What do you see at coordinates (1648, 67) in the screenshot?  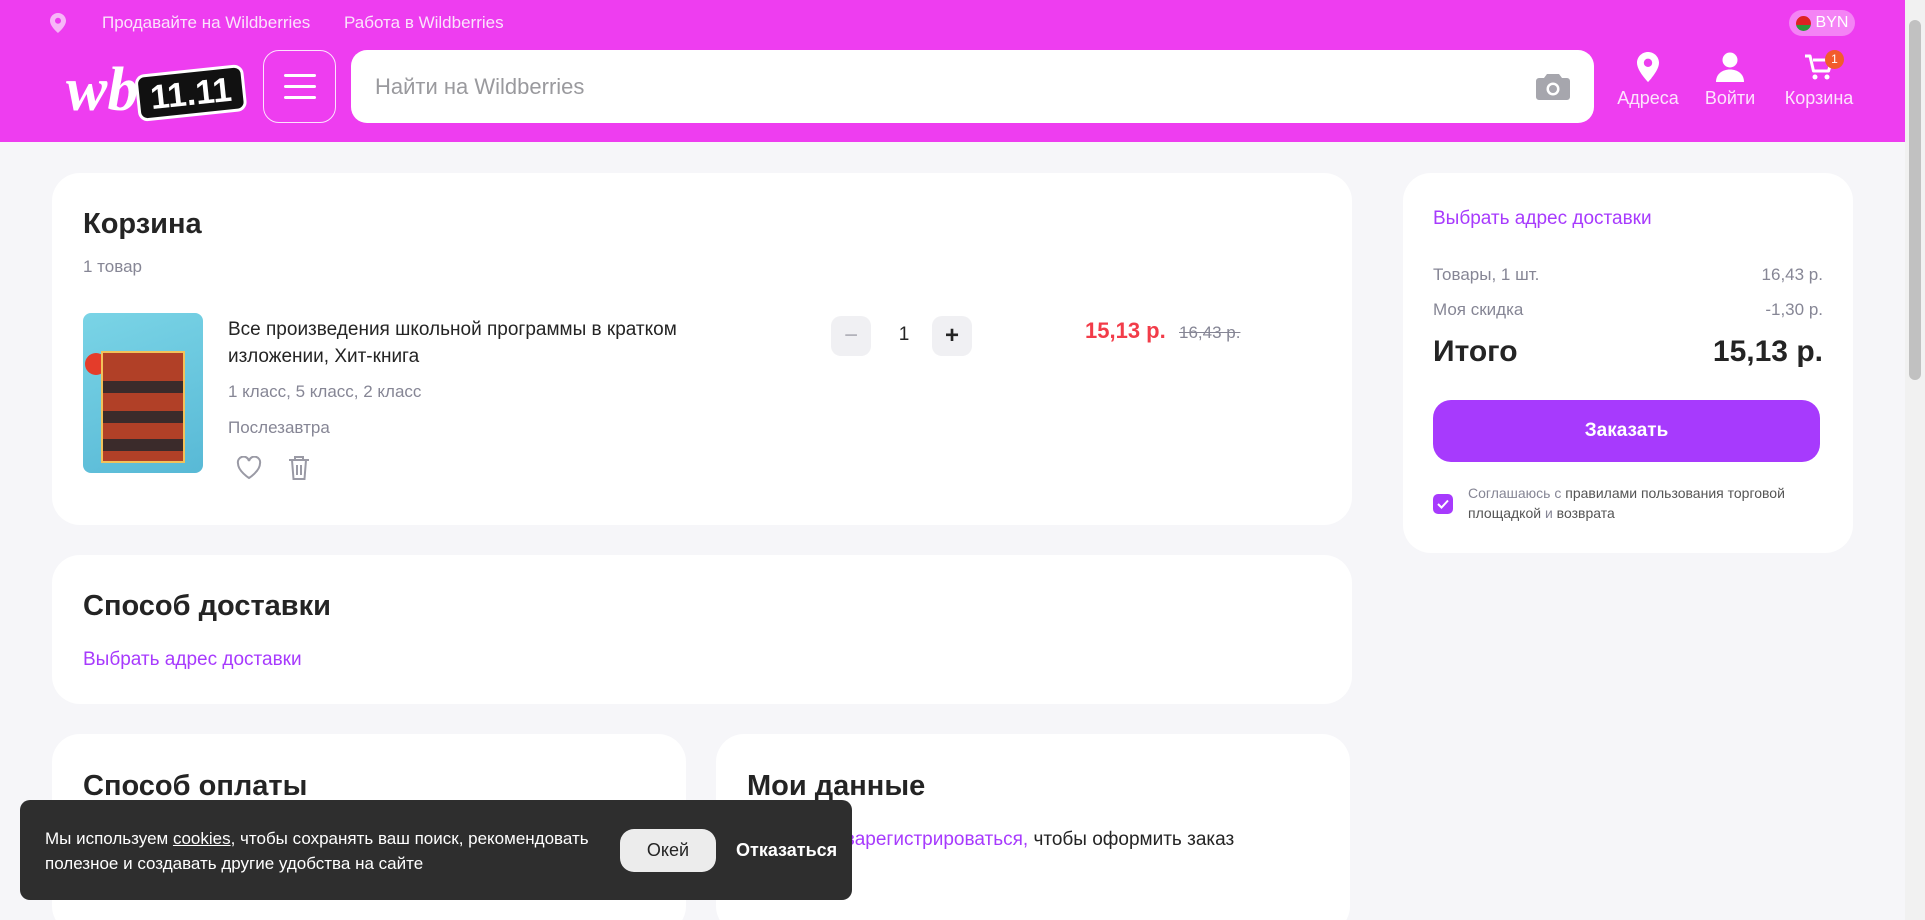 I see `location-icon` at bounding box center [1648, 67].